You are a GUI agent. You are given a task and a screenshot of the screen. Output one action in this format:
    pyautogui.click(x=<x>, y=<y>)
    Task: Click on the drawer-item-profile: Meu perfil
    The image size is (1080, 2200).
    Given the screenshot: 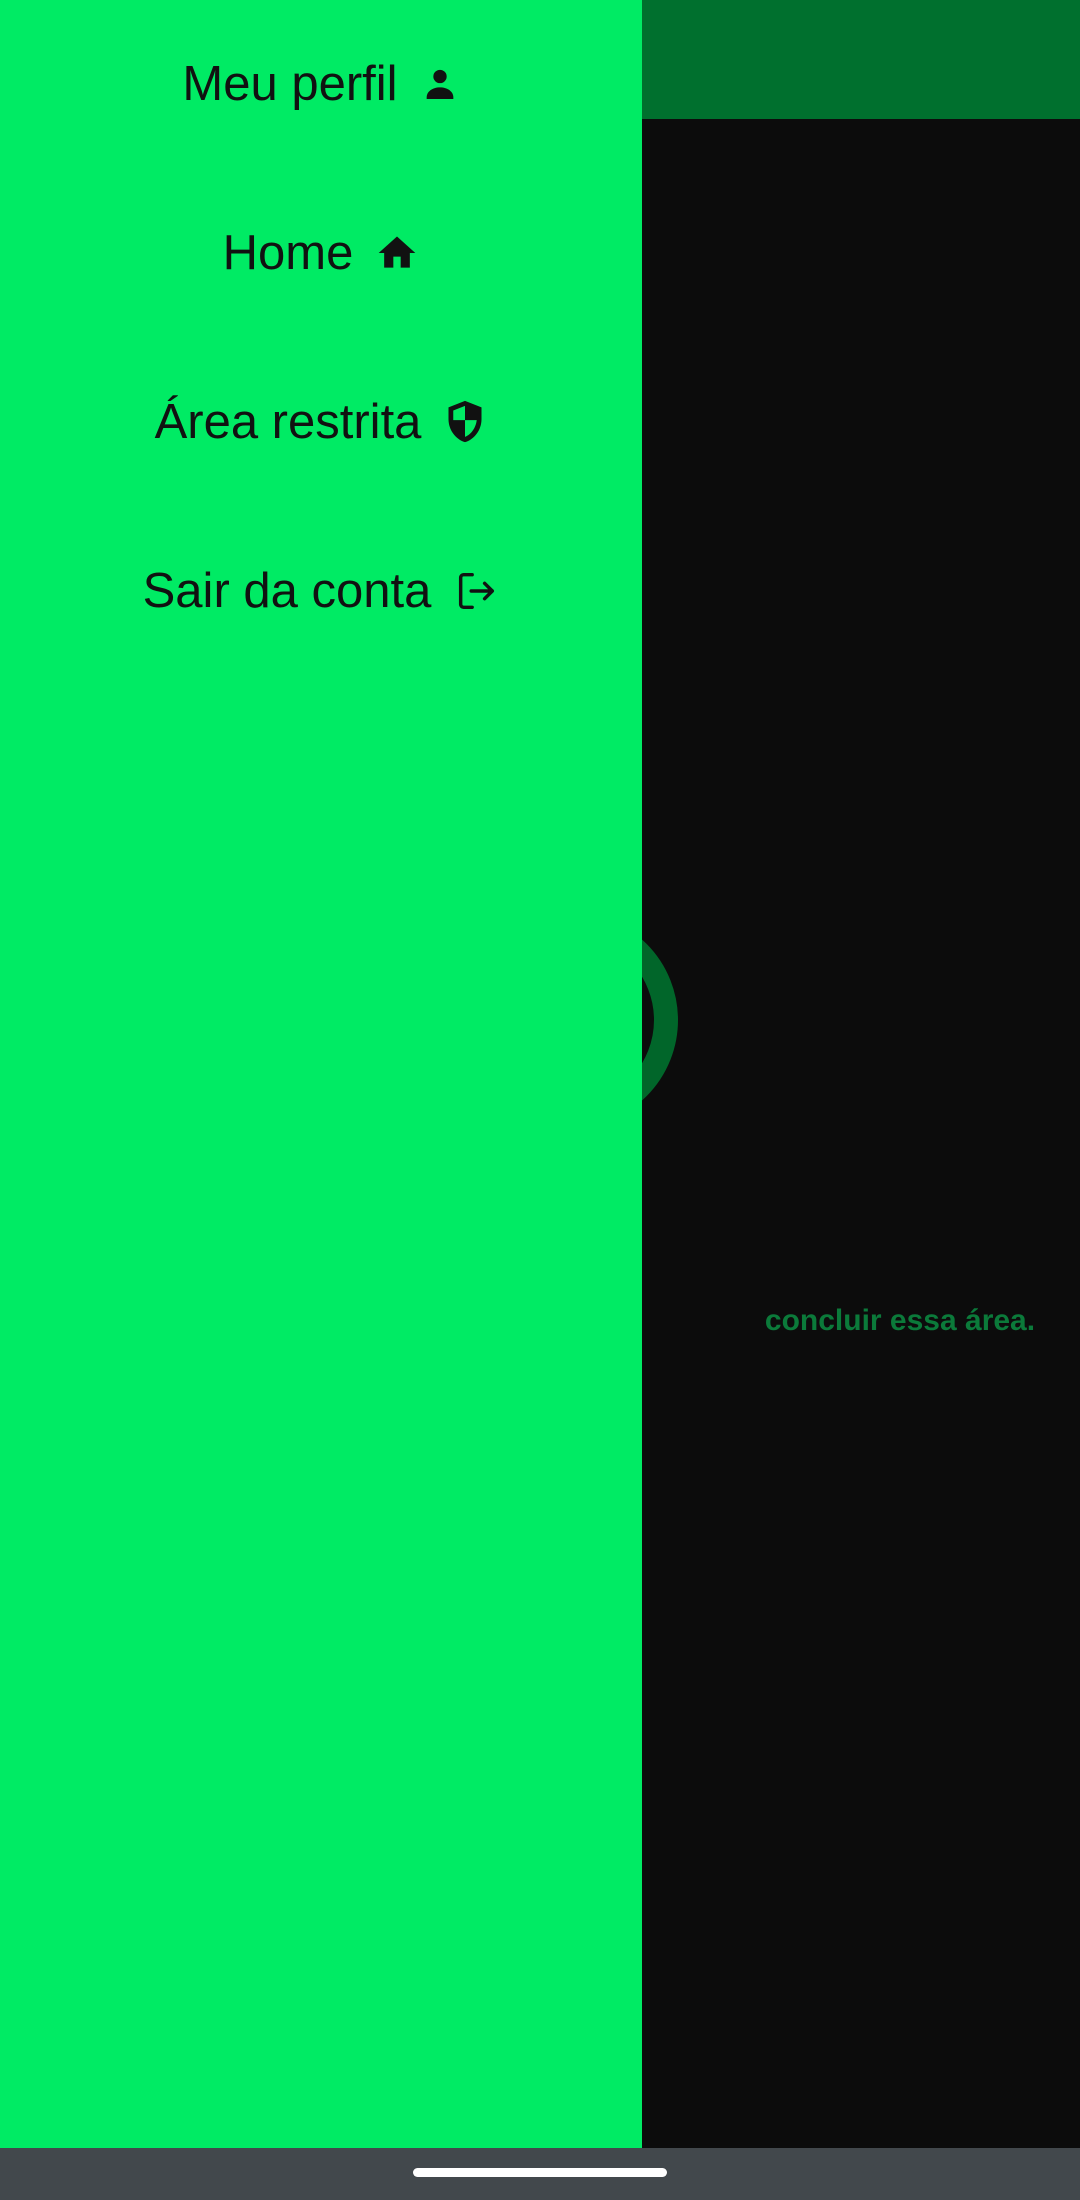 What is the action you would take?
    pyautogui.click(x=321, y=84)
    